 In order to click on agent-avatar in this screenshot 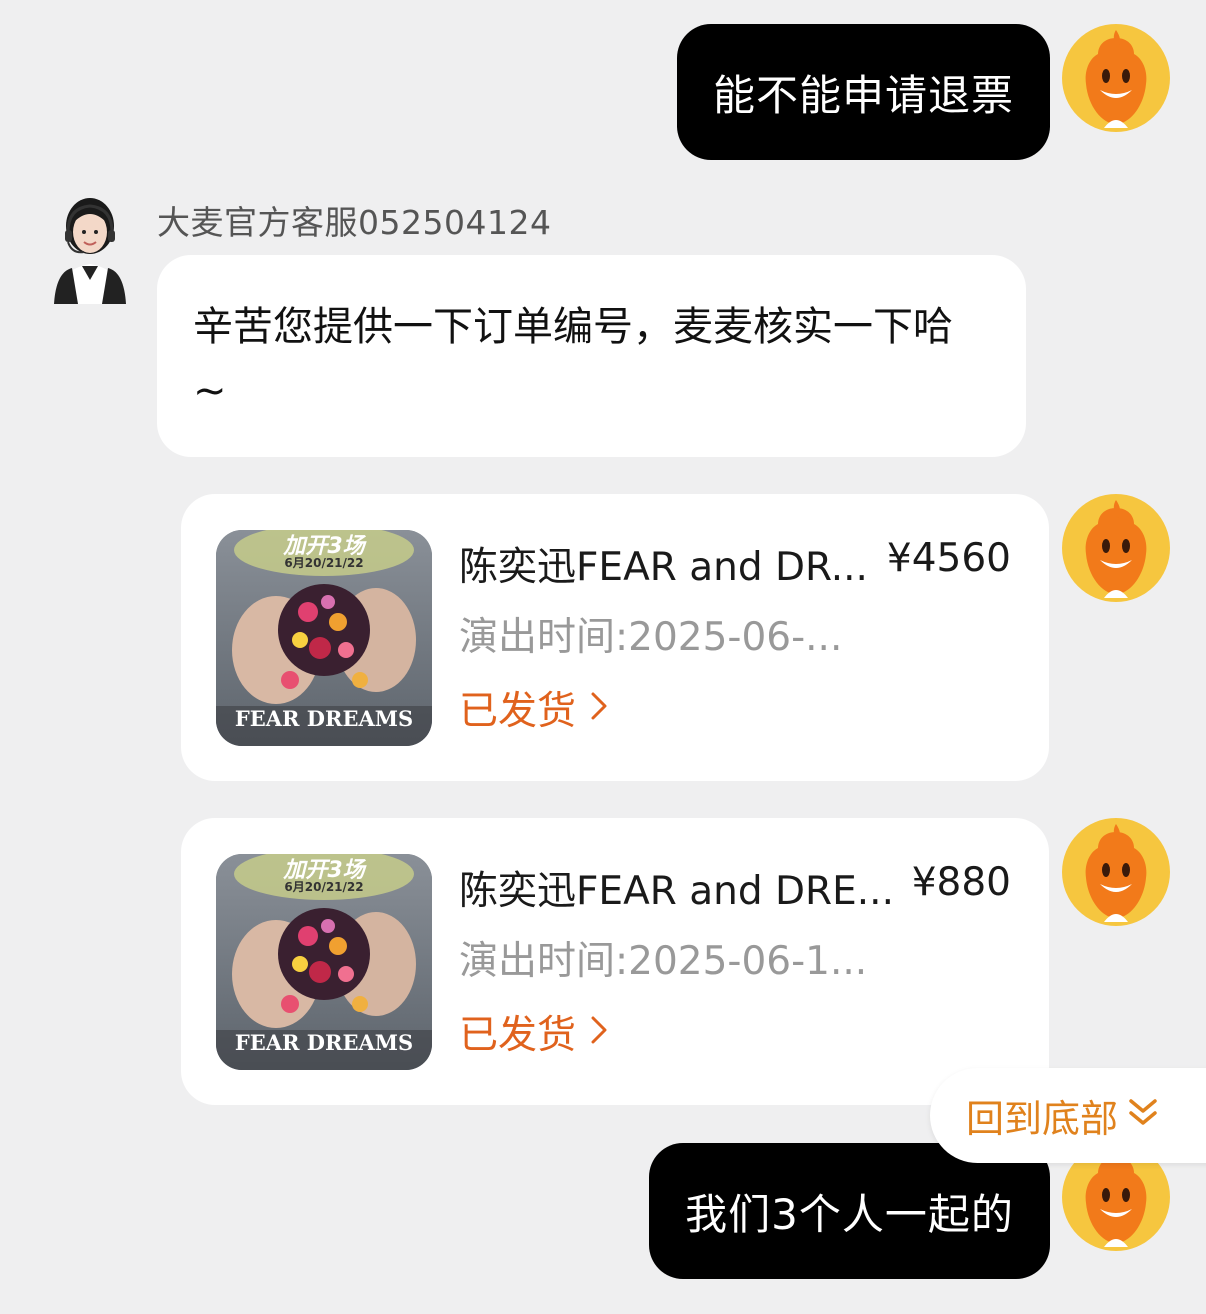, I will do `click(90, 248)`.